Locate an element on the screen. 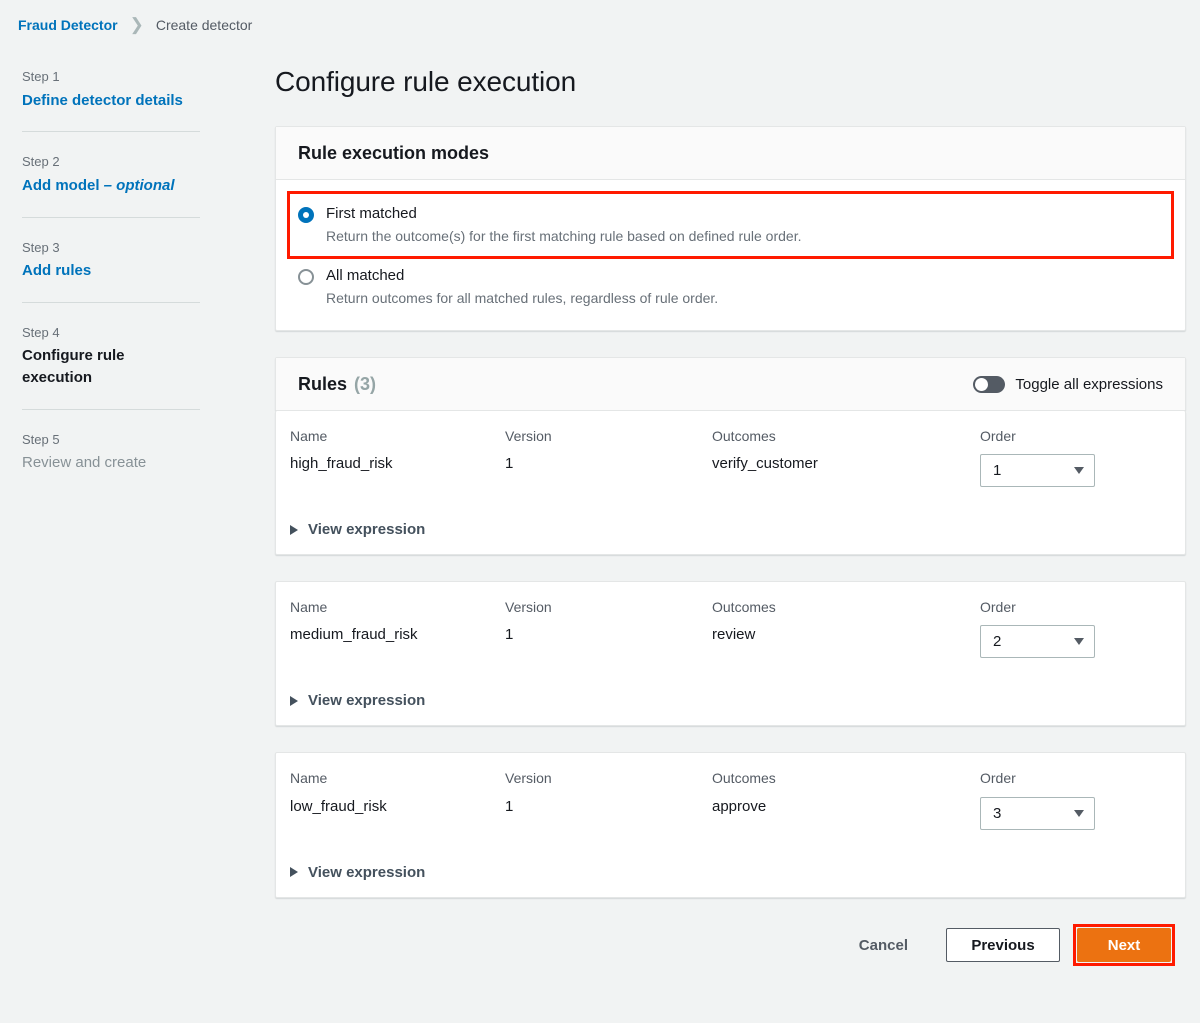  rule-order-value: 3 is located at coordinates (997, 813).